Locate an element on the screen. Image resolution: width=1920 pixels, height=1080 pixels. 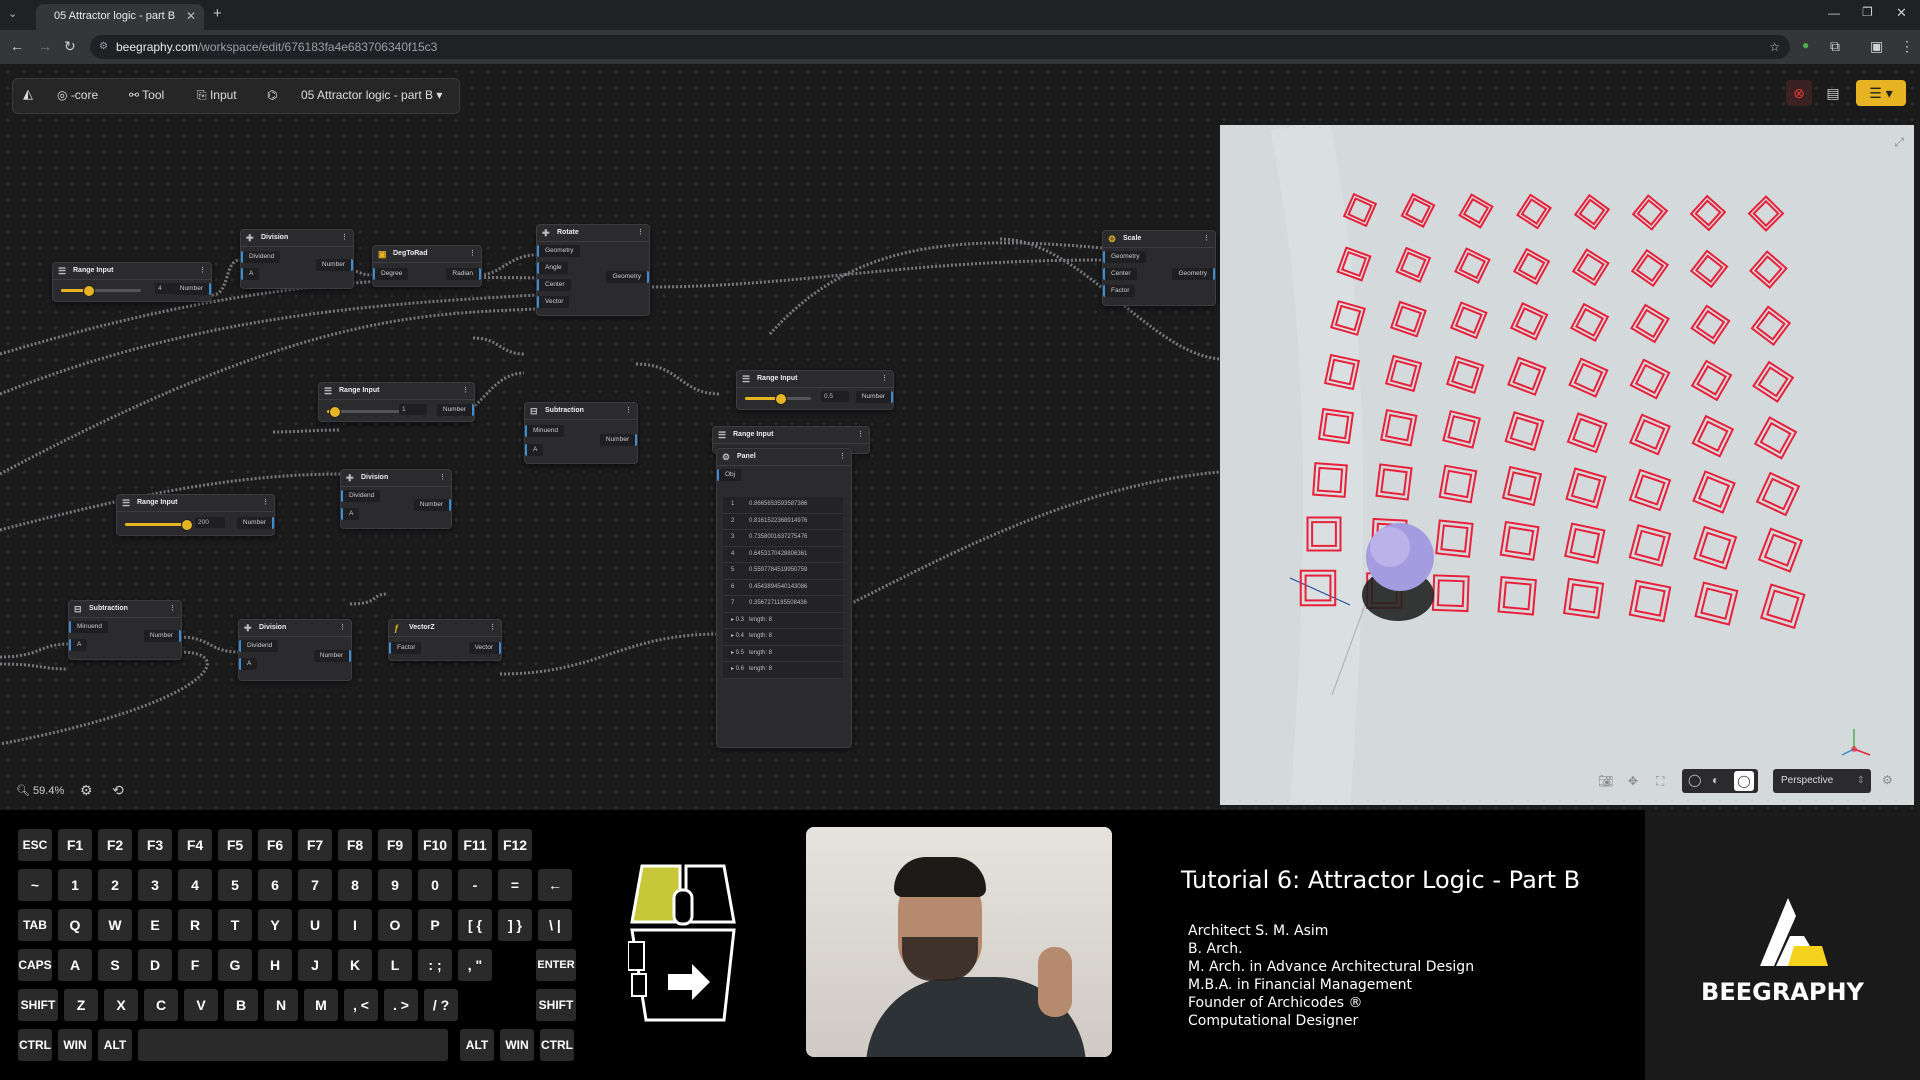
output-port-radian: Radian is located at coordinates (463, 274).